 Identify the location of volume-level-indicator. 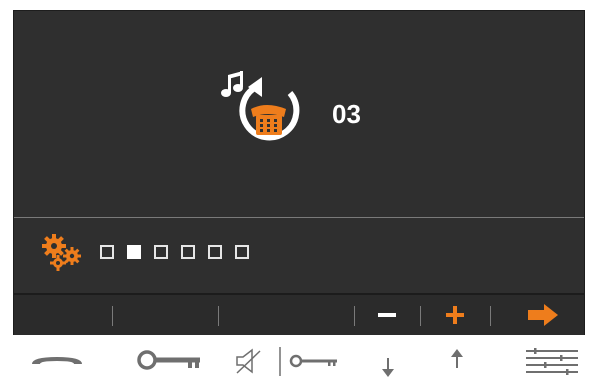
(174, 252).